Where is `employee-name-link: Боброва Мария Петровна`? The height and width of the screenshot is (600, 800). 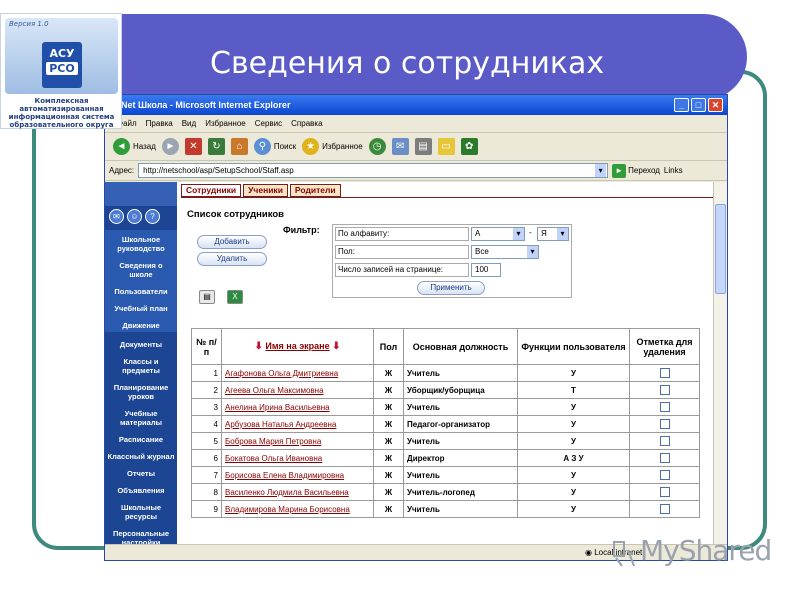 employee-name-link: Боброва Мария Петровна is located at coordinates (297, 441).